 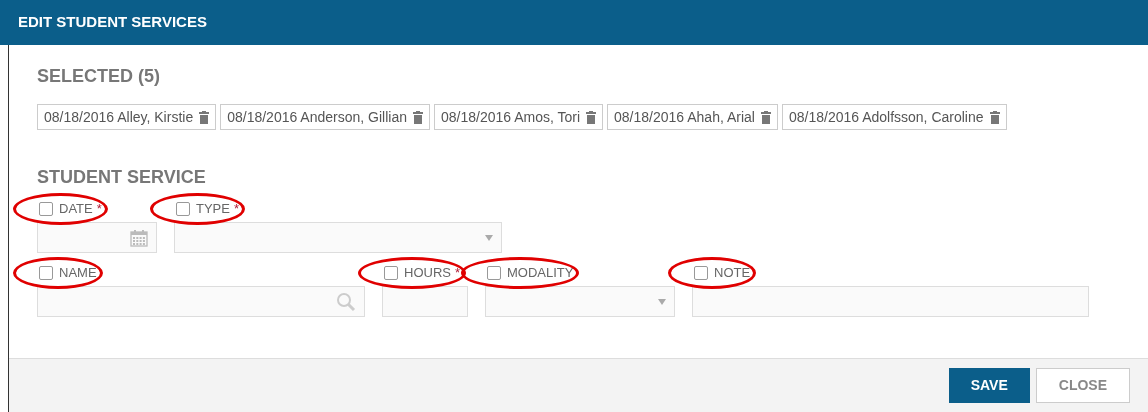 What do you see at coordinates (989, 385) in the screenshot?
I see `save-button: SAVE` at bounding box center [989, 385].